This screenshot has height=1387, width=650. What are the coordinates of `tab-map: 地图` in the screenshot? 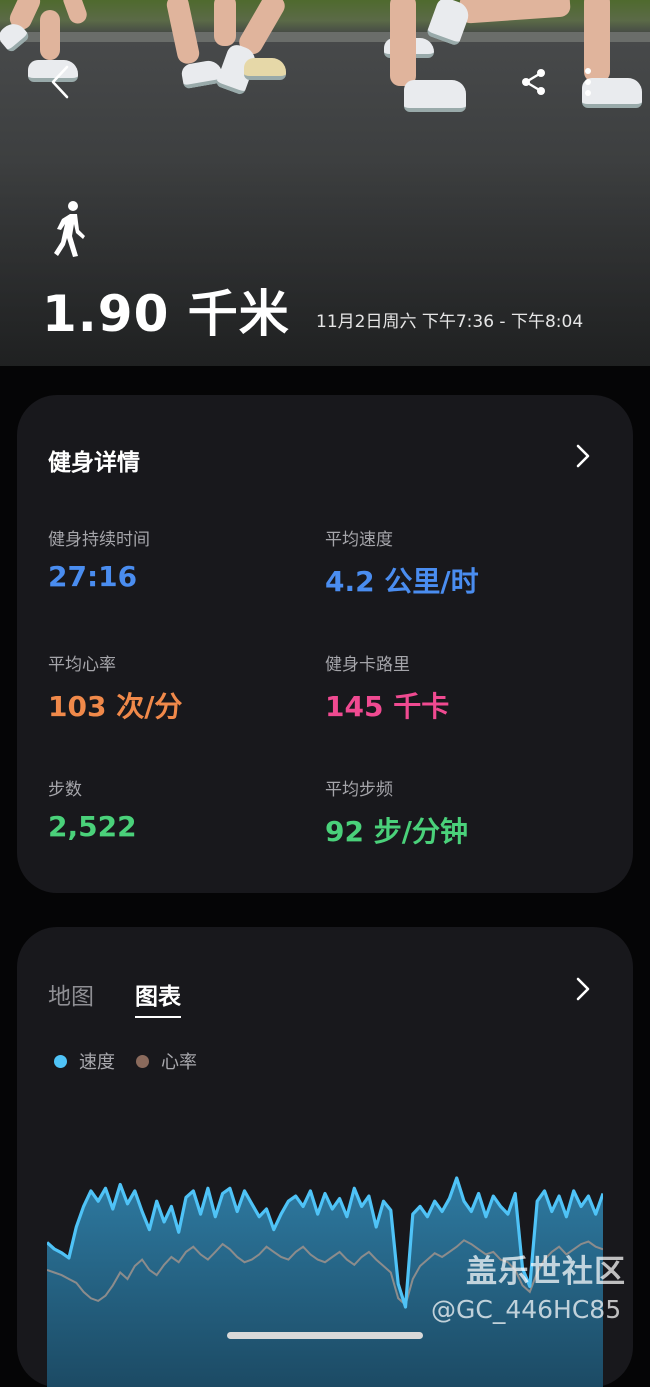 It's located at (71, 996).